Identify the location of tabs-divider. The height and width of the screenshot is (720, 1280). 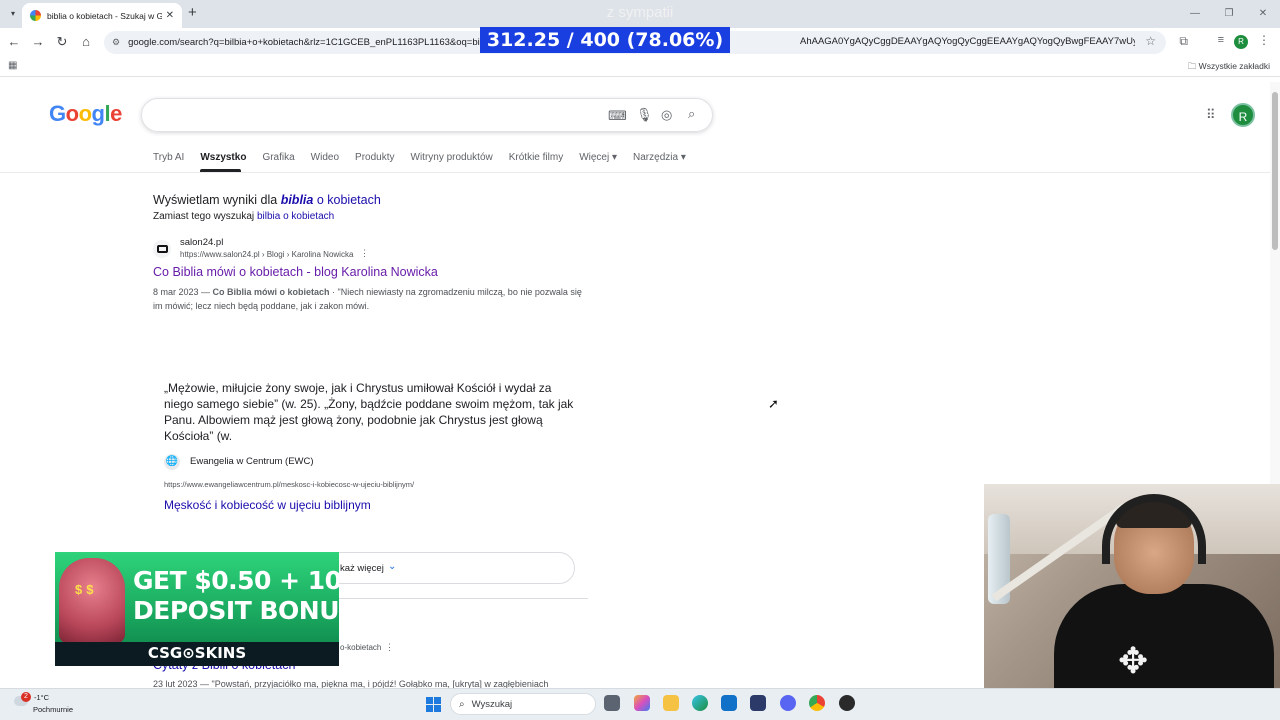
(635, 172).